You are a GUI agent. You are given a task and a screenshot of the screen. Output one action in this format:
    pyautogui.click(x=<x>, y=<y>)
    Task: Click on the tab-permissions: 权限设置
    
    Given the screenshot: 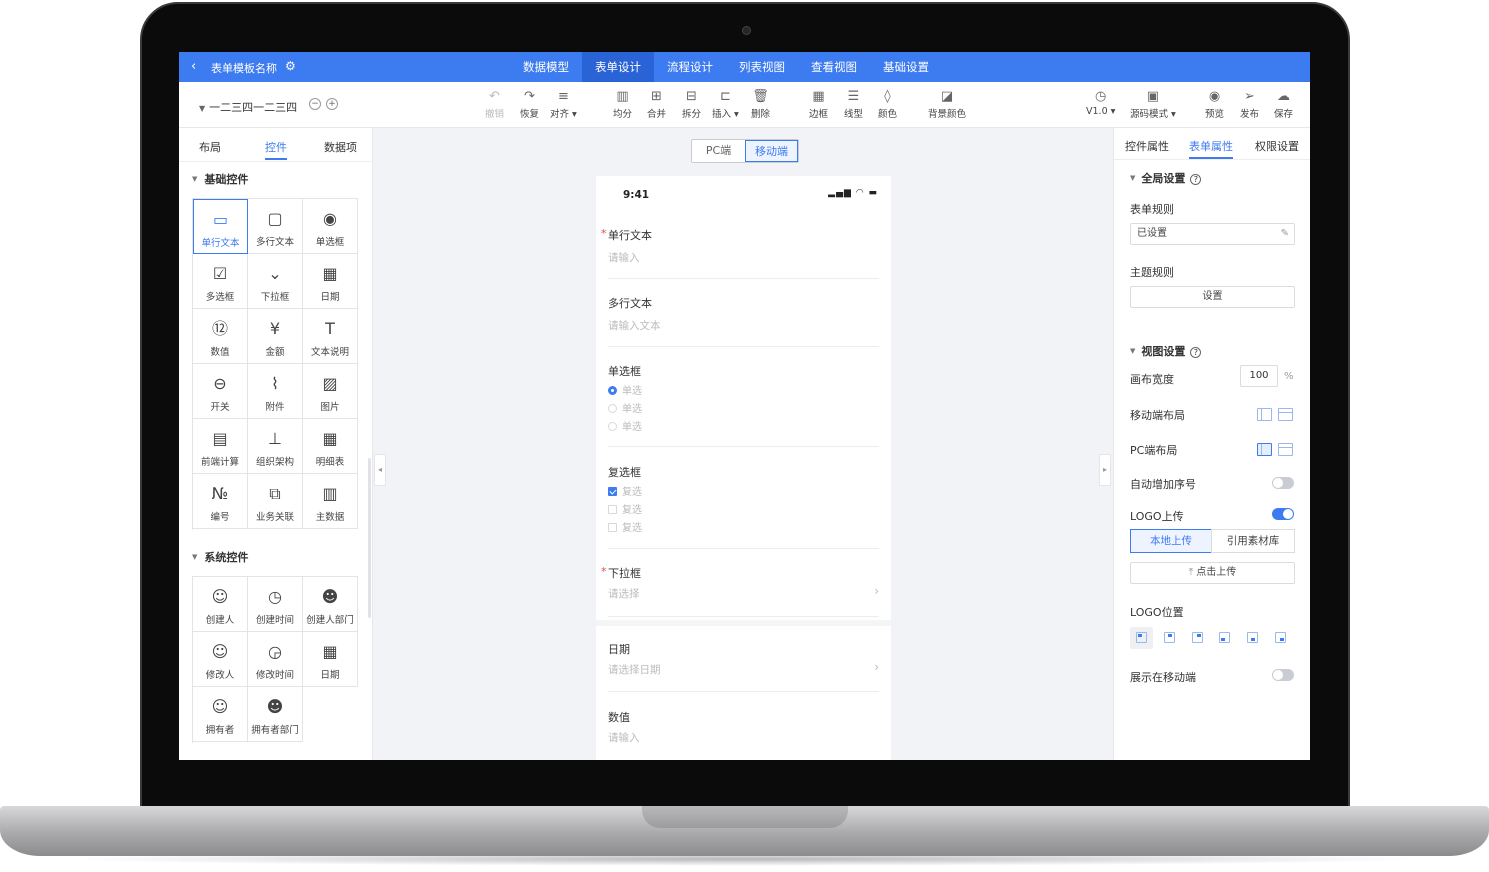 What is the action you would take?
    pyautogui.click(x=1277, y=146)
    